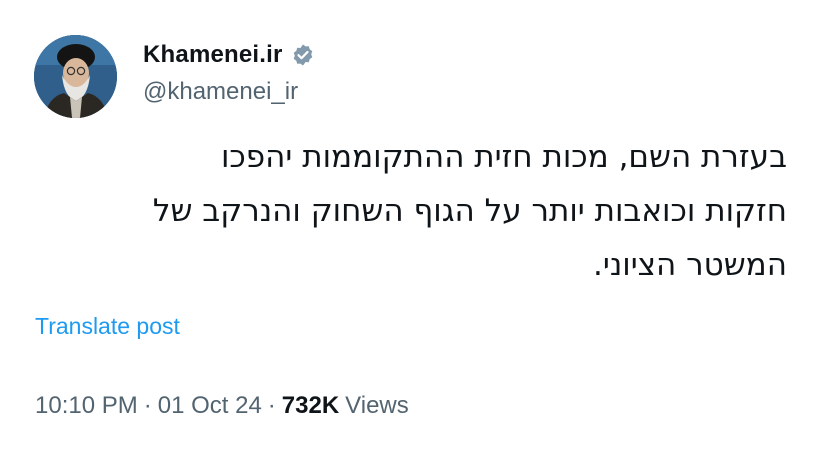 The image size is (827, 464). Describe the element at coordinates (86, 406) in the screenshot. I see `tweet-time: 10:10 PM` at that location.